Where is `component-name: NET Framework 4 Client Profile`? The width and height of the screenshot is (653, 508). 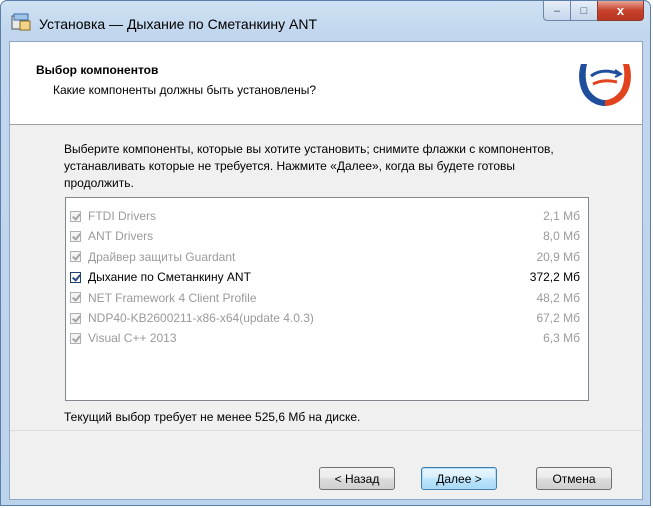 component-name: NET Framework 4 Client Profile is located at coordinates (172, 297).